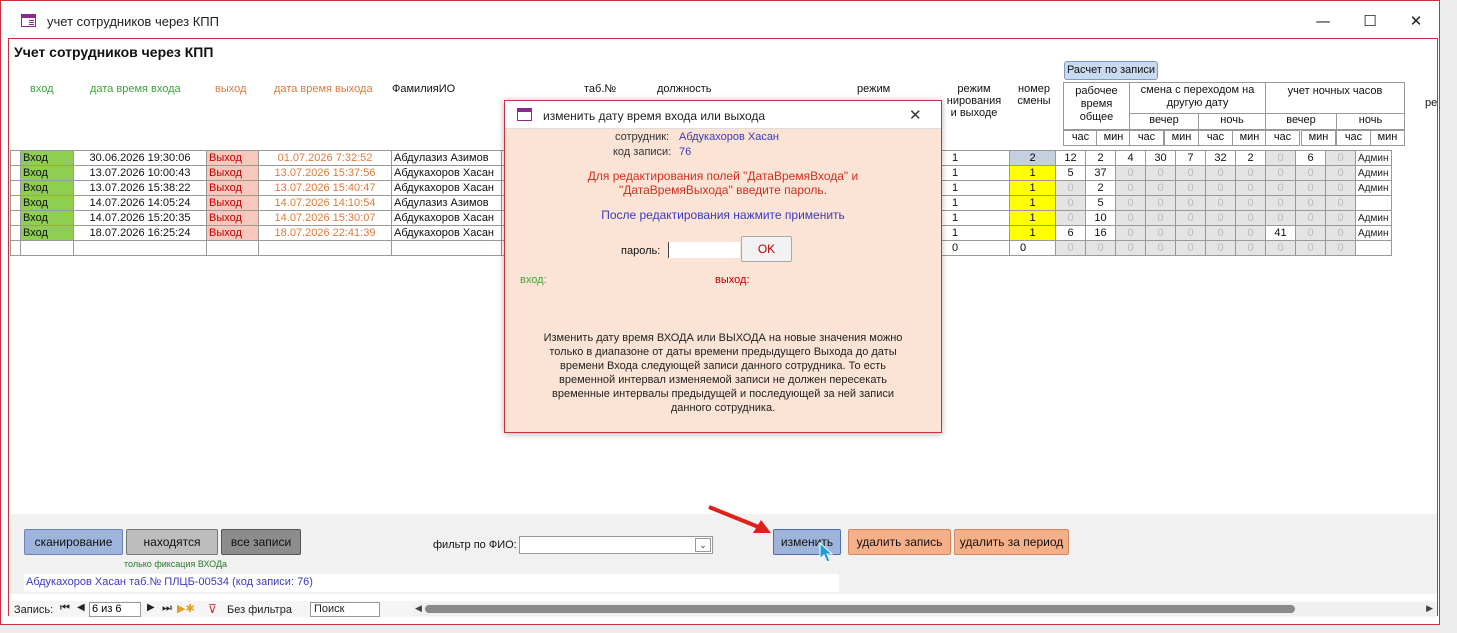 This screenshot has height=633, width=1457. What do you see at coordinates (140, 203) in the screenshot?
I see `cell-dt_in: 14.07.2026 14:05:24` at bounding box center [140, 203].